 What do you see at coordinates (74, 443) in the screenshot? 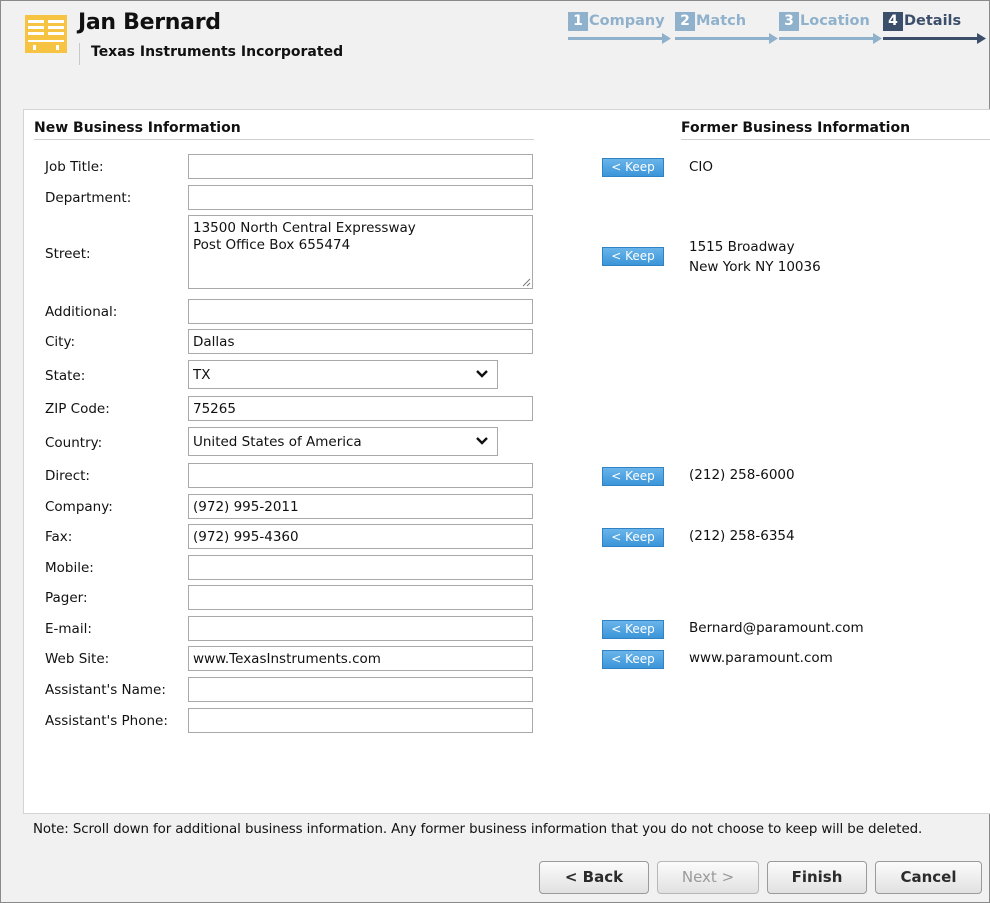
I see `country-label: Country:` at bounding box center [74, 443].